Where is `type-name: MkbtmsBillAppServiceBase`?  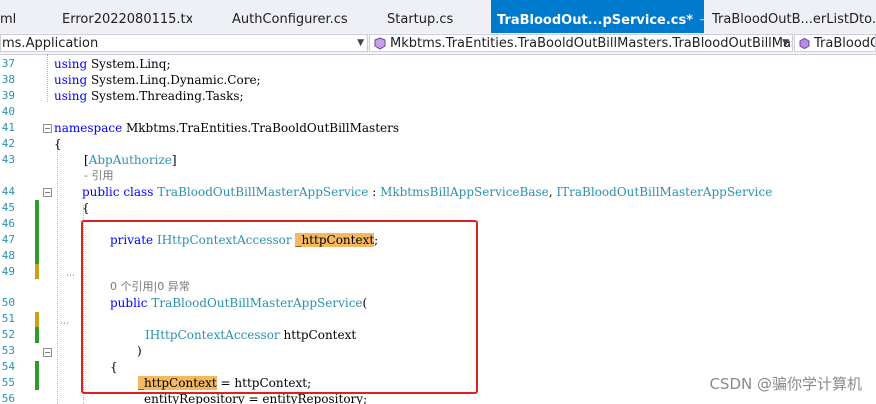 type-name: MkbtmsBillAppServiceBase is located at coordinates (464, 192).